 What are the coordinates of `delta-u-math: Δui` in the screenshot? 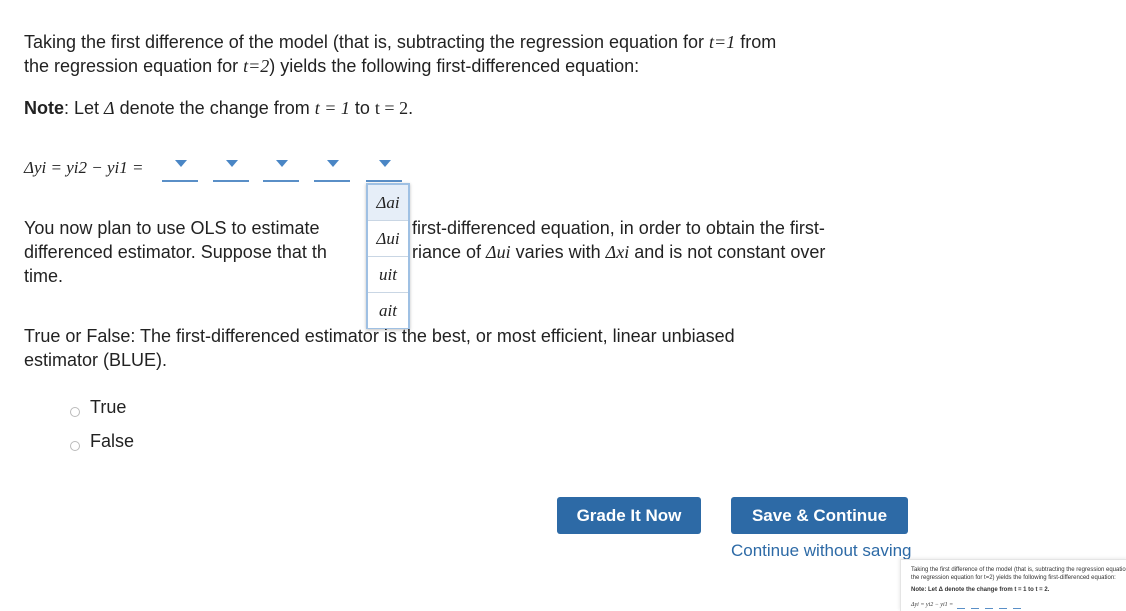 It's located at (498, 252).